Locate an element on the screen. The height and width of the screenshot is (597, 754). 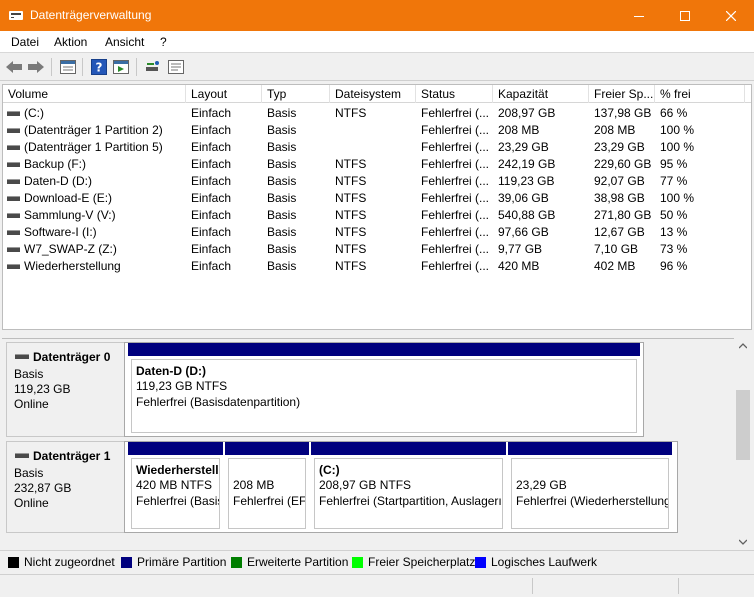
disk-management-app-icon is located at coordinates (16, 15).